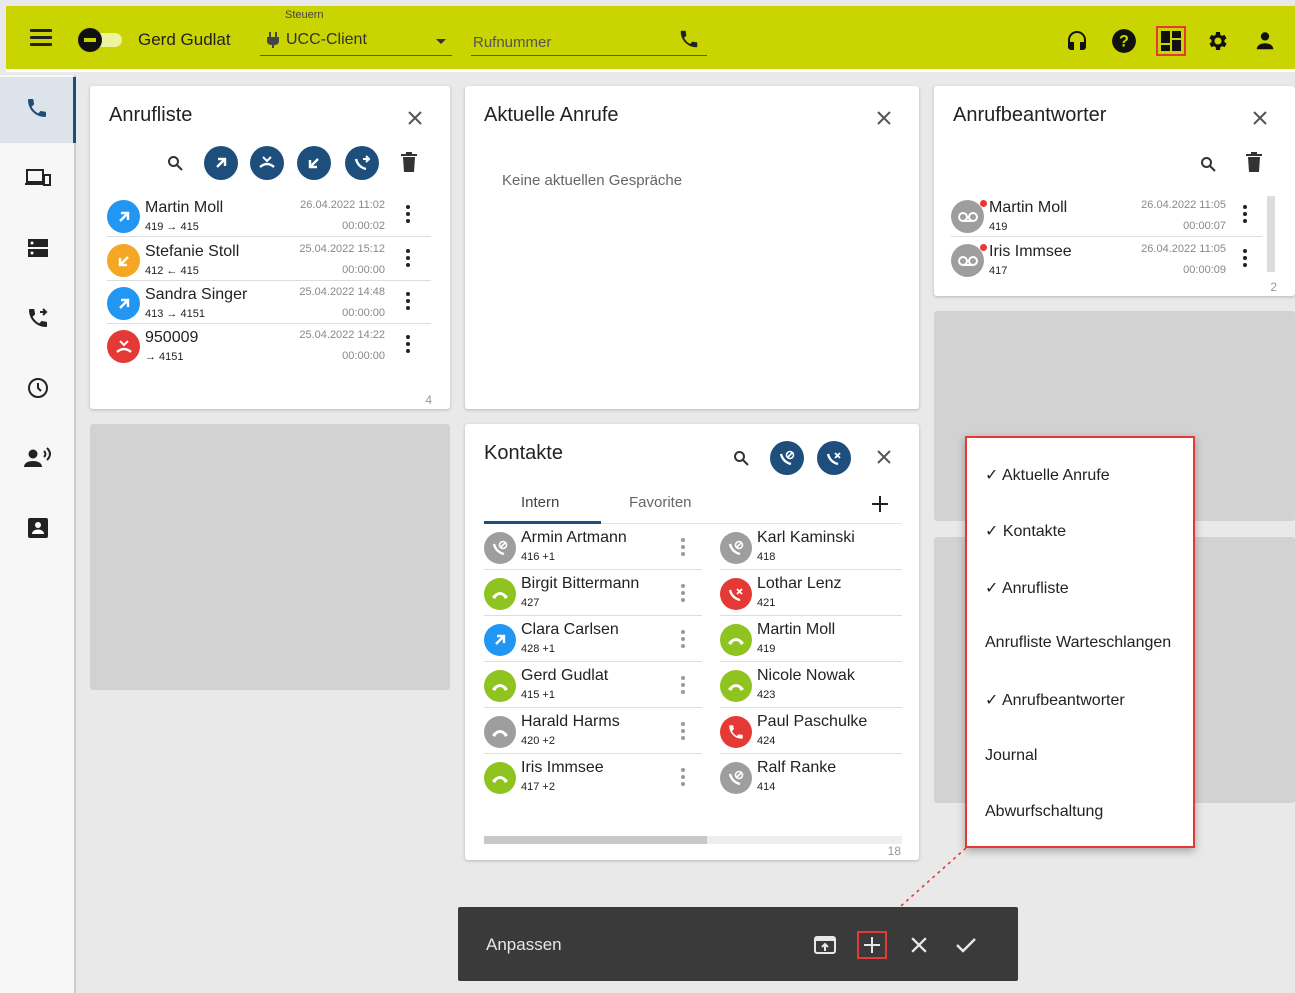 Image resolution: width=1295 pixels, height=993 pixels. Describe the element at coordinates (38, 320) in the screenshot. I see `sidebar-item-call-forward` at that location.